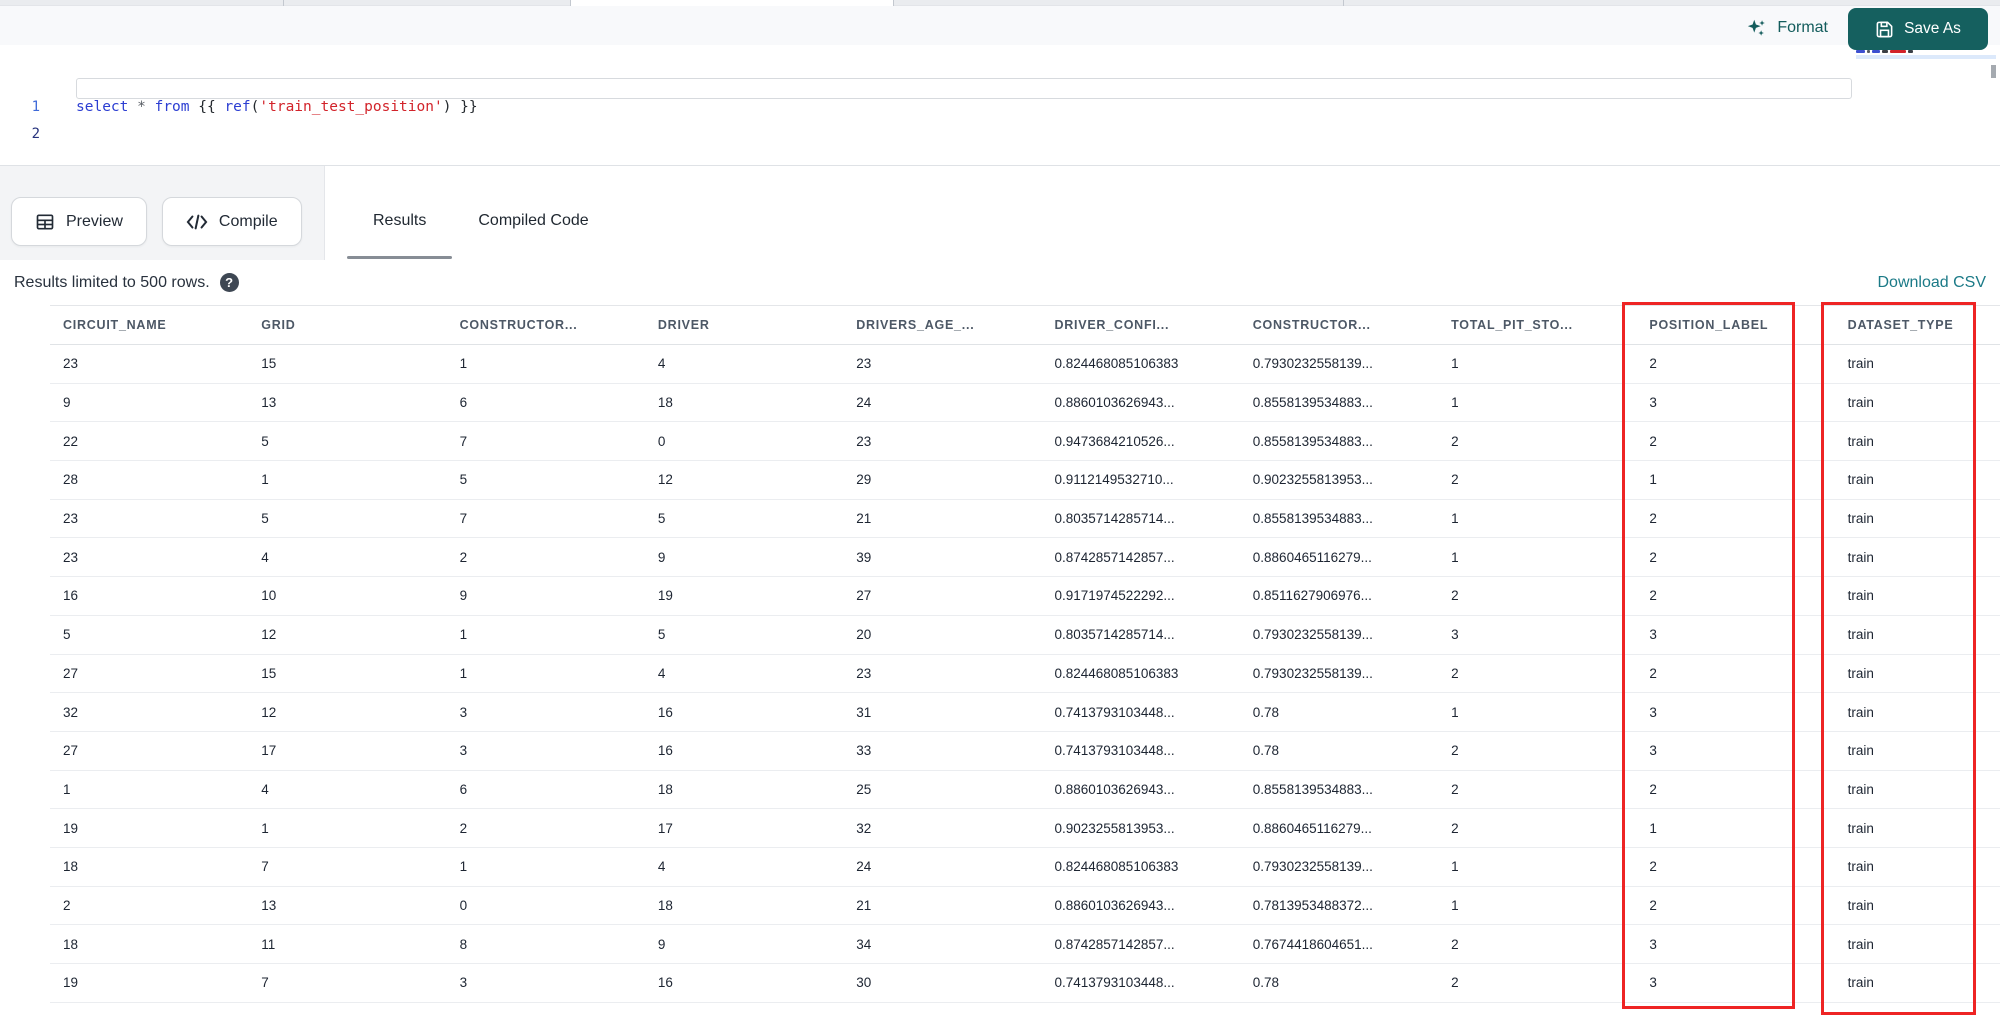  What do you see at coordinates (463, 944) in the screenshot?
I see `table-cell: 8` at bounding box center [463, 944].